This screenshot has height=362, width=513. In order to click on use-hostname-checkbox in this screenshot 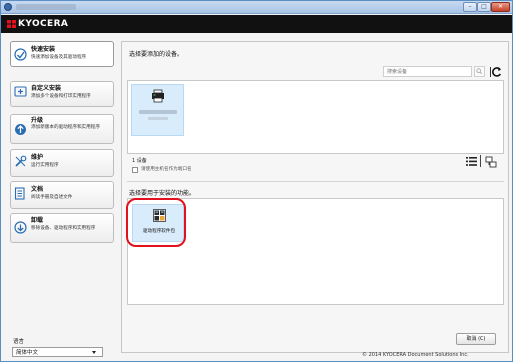, I will do `click(135, 170)`.